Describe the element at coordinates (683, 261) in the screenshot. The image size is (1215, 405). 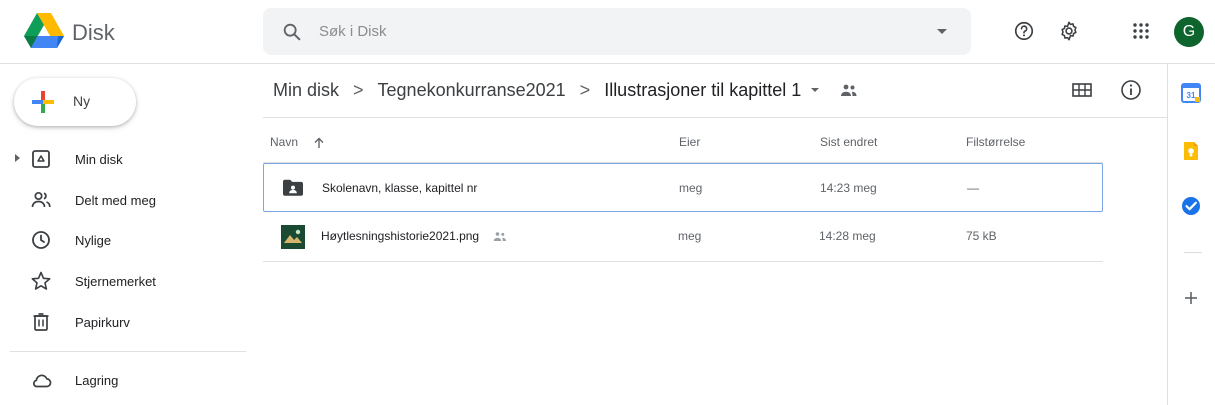
I see `row-divider` at that location.